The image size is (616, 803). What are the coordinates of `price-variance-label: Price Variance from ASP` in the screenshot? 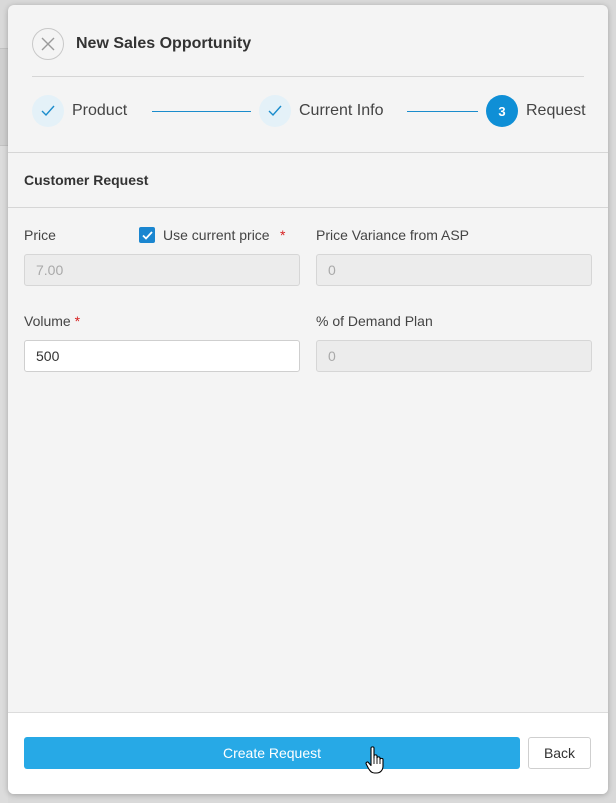 It's located at (393, 235).